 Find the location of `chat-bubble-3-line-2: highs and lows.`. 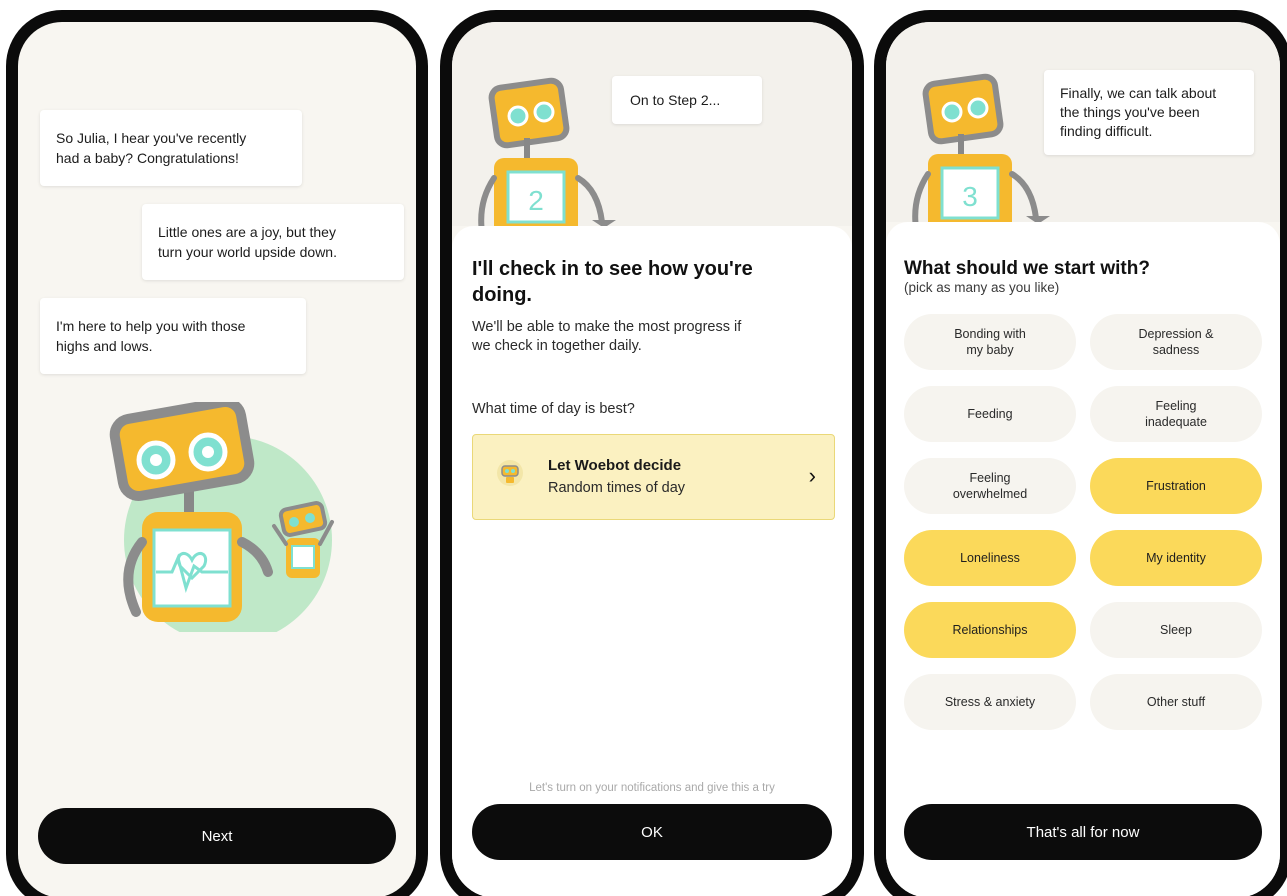

chat-bubble-3-line-2: highs and lows. is located at coordinates (104, 346).